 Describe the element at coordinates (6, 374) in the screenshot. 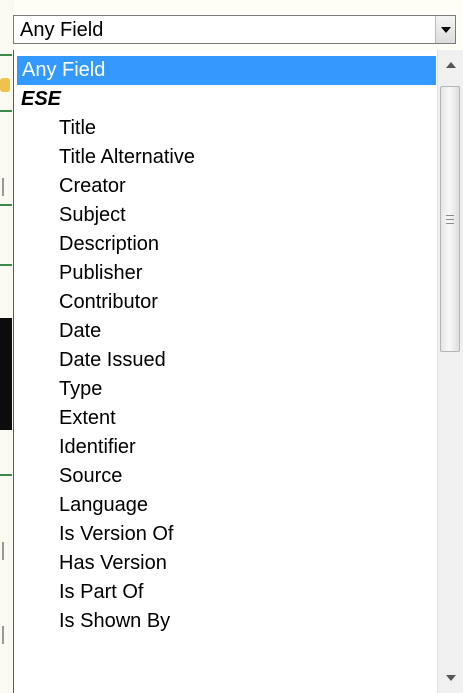

I see `background-dark-block` at that location.